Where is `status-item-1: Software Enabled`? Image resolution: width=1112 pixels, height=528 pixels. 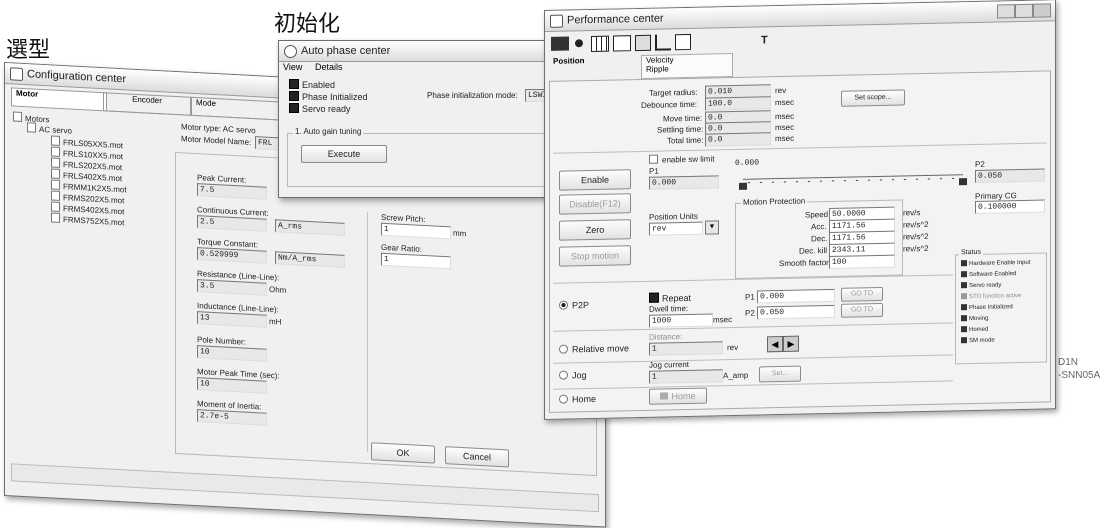
status-item-1: Software Enabled is located at coordinates (988, 274).